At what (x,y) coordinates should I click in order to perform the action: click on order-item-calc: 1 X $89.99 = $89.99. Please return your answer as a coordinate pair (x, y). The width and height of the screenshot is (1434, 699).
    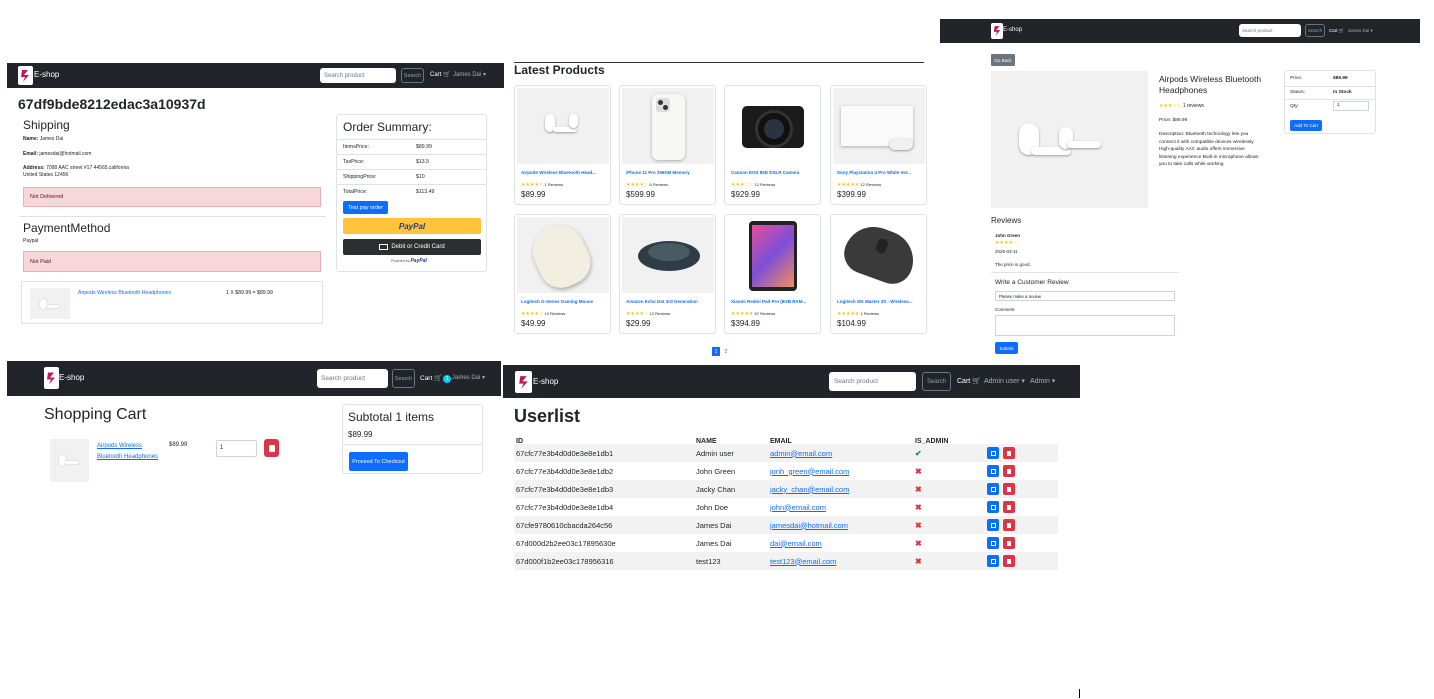
    Looking at the image, I should click on (249, 293).